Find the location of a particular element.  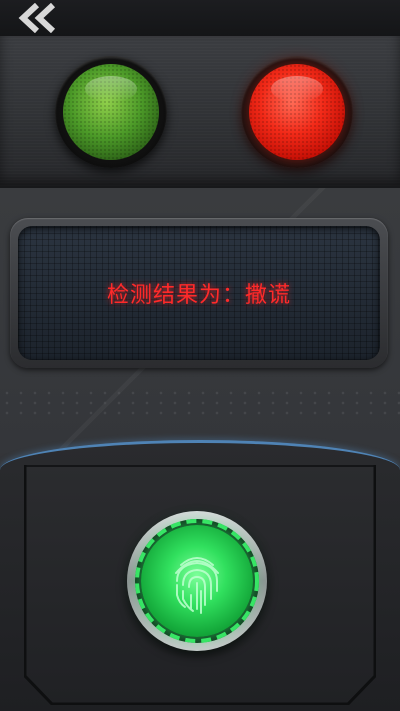

result-text: 检测结果为：撒谎 is located at coordinates (198, 295).